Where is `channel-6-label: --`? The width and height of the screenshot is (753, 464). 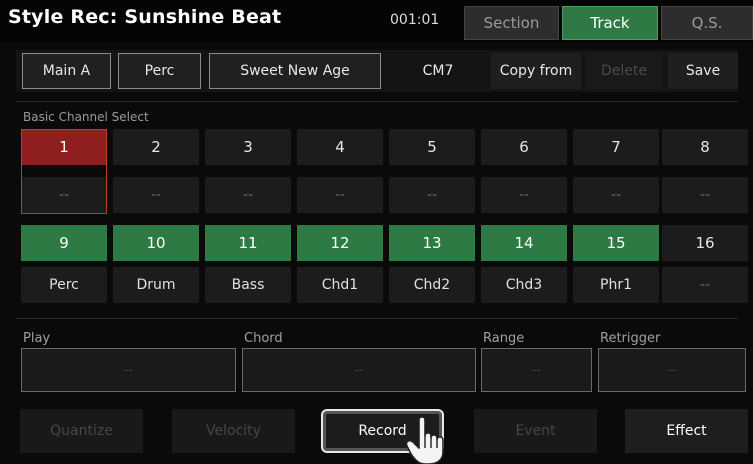
channel-6-label: -- is located at coordinates (524, 195).